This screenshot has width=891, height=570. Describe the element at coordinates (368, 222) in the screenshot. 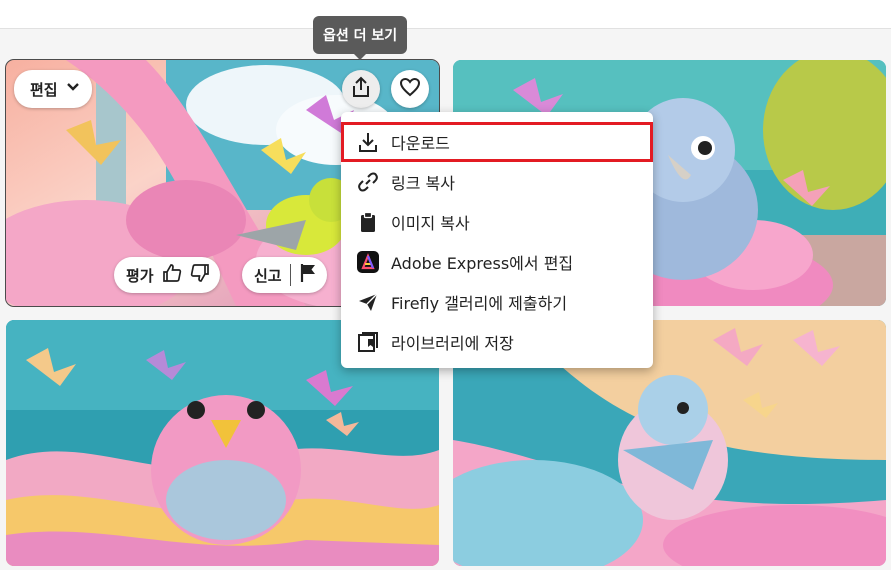

I see `clipboard-icon` at that location.